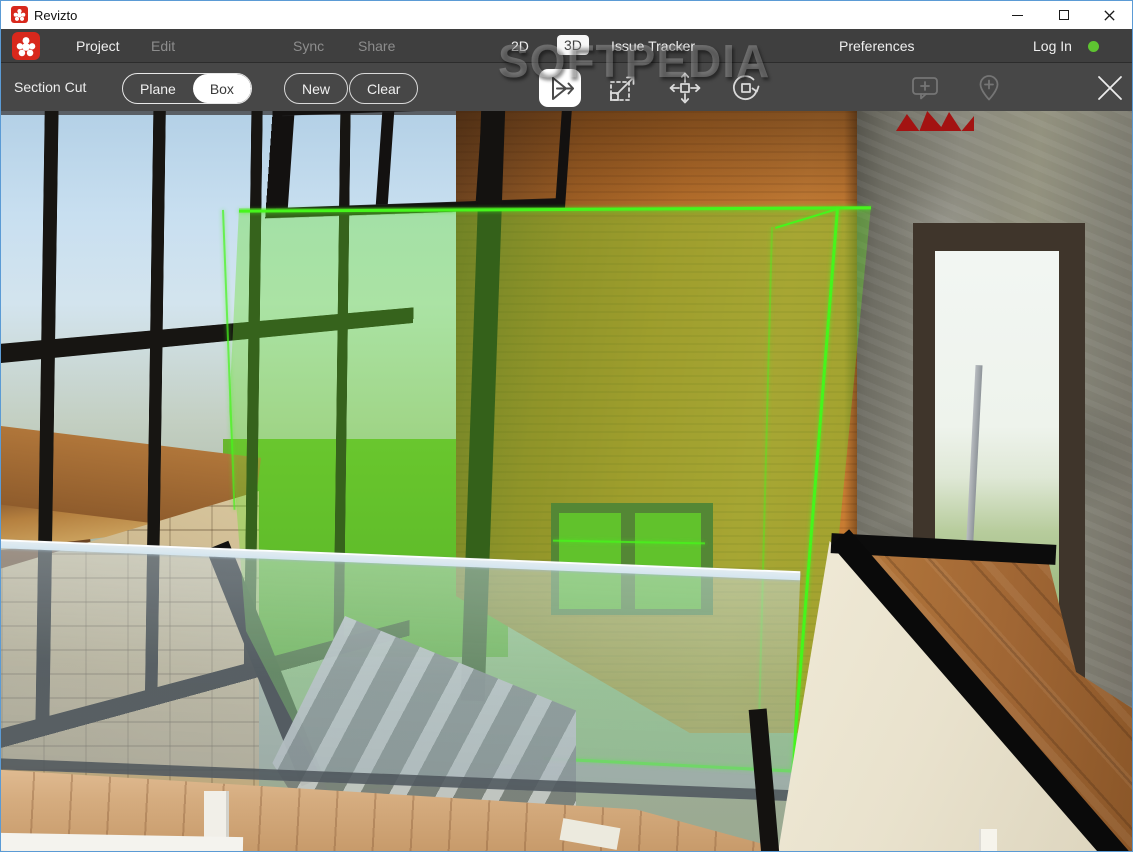 The width and height of the screenshot is (1133, 852). What do you see at coordinates (419, 165) in the screenshot?
I see `clerestory-window-frame` at bounding box center [419, 165].